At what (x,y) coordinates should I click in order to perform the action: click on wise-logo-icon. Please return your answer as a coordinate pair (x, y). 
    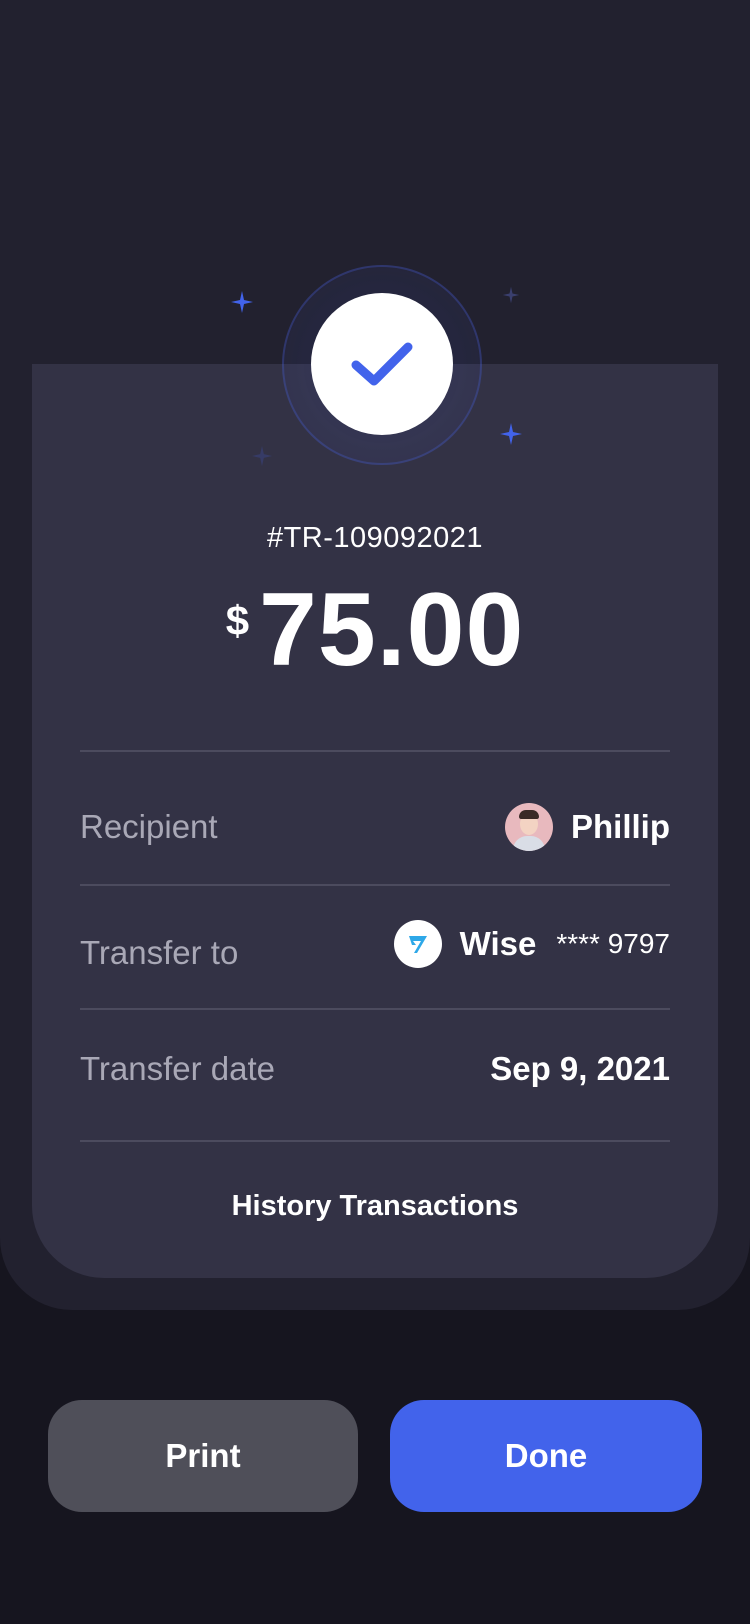
    Looking at the image, I should click on (417, 944).